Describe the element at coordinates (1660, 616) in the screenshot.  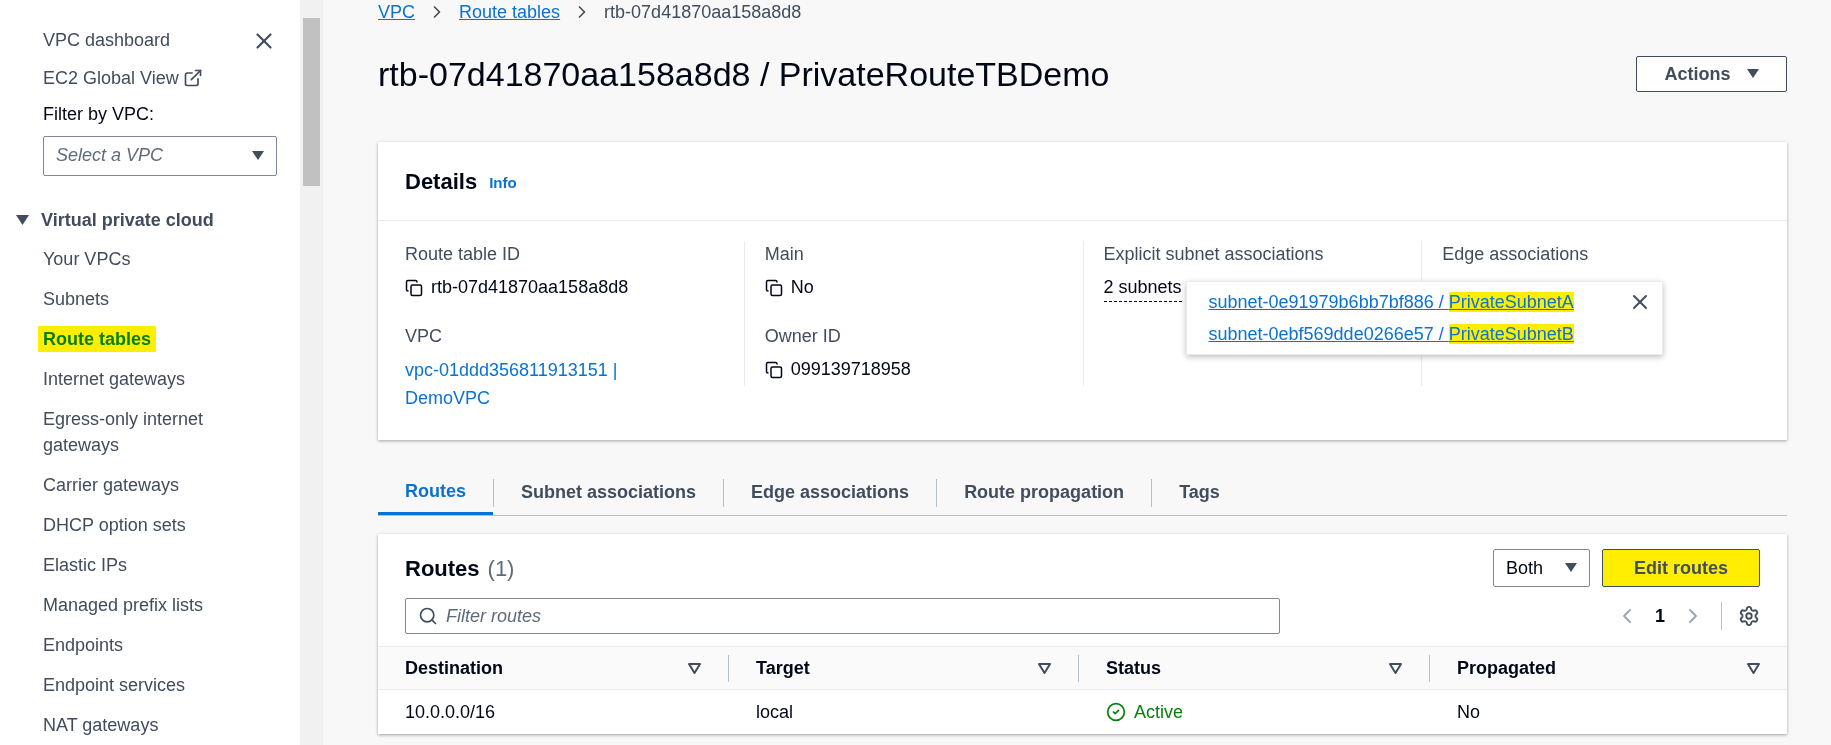
I see `page-number: 1` at that location.